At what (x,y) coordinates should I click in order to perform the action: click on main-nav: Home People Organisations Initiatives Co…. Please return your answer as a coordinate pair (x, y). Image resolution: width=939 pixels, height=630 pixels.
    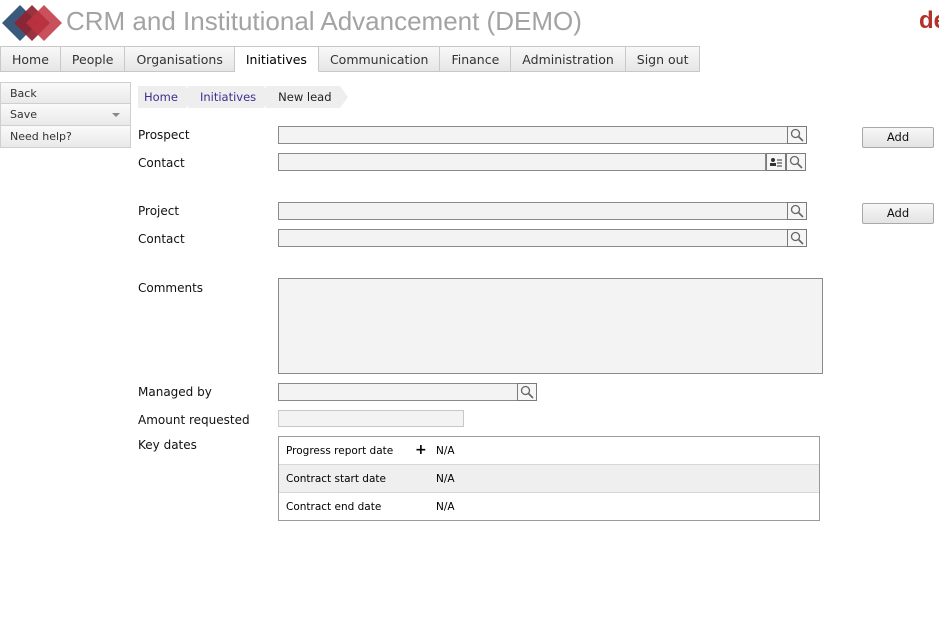
    Looking at the image, I should click on (350, 59).